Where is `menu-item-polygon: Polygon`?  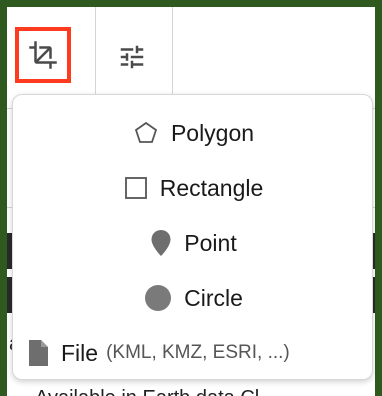
menu-item-polygon: Polygon is located at coordinates (193, 133).